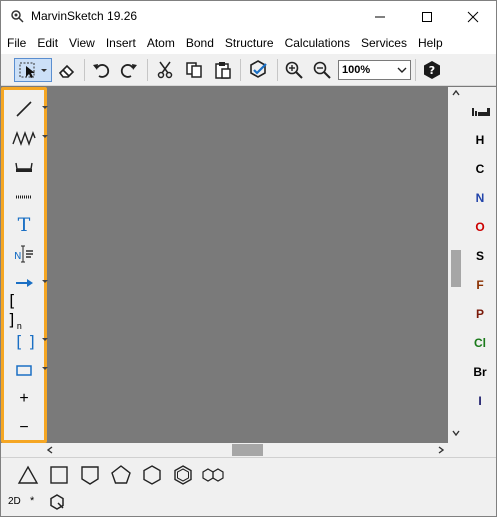  Describe the element at coordinates (194, 70) in the screenshot. I see `copy-button` at that location.